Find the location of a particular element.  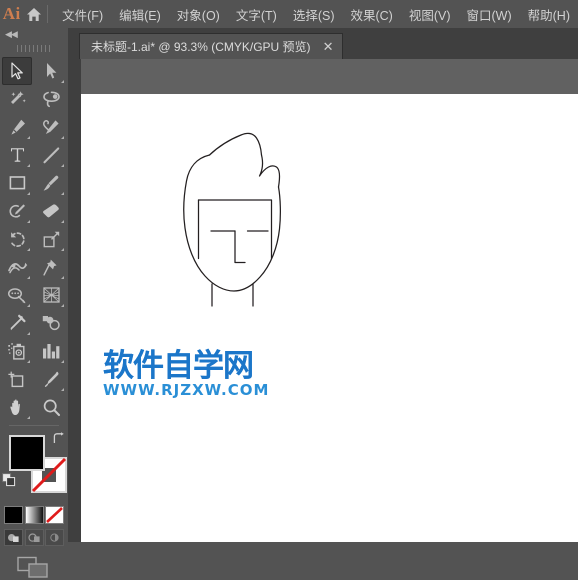

draw-inside-button is located at coordinates (54, 537).